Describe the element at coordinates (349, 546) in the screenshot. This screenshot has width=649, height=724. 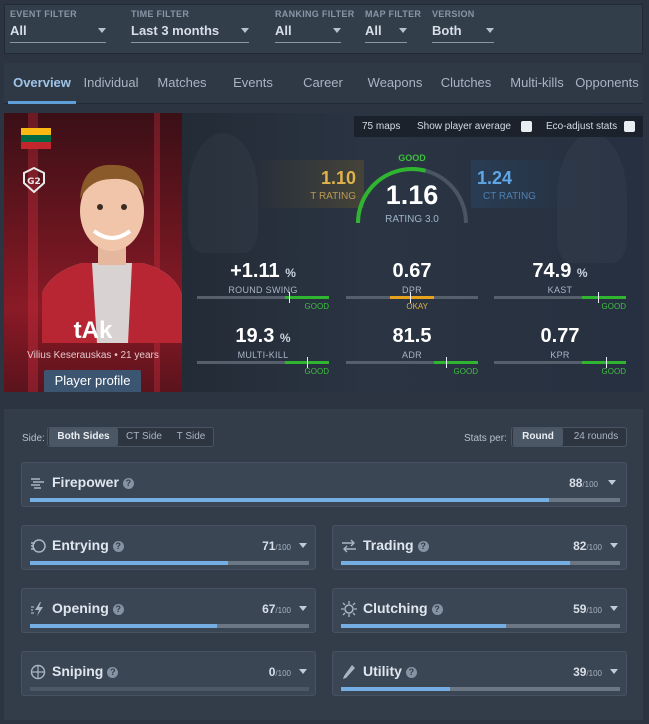
I see `trading-icon` at that location.